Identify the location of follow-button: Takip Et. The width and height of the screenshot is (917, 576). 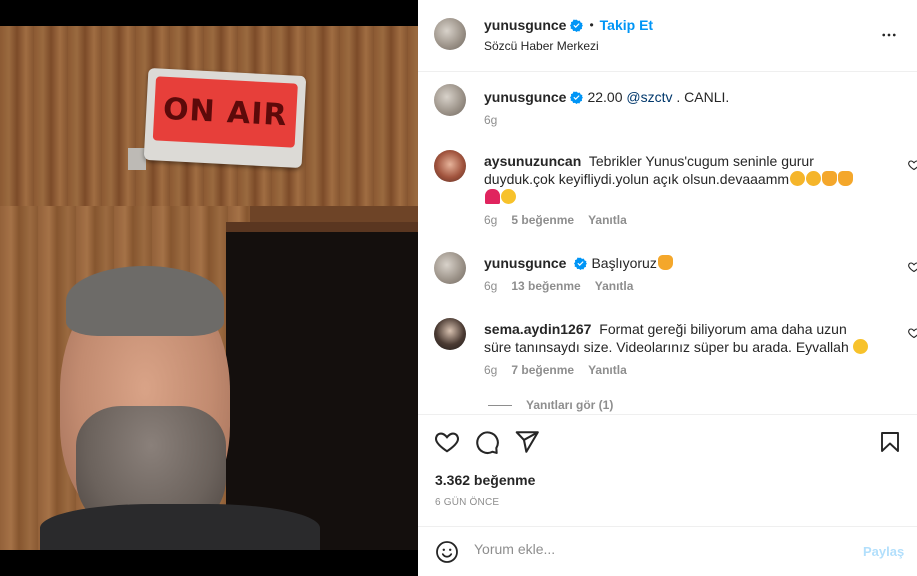
(626, 25).